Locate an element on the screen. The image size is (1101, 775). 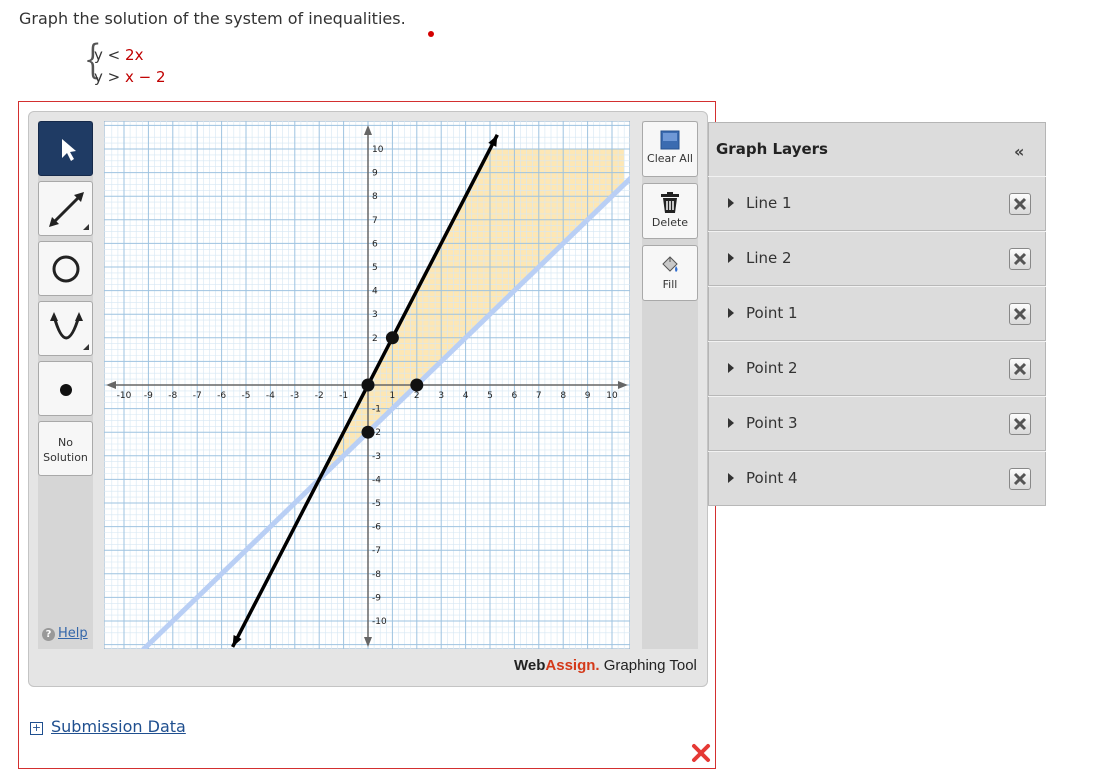
parabola-tool-button is located at coordinates (65, 328).